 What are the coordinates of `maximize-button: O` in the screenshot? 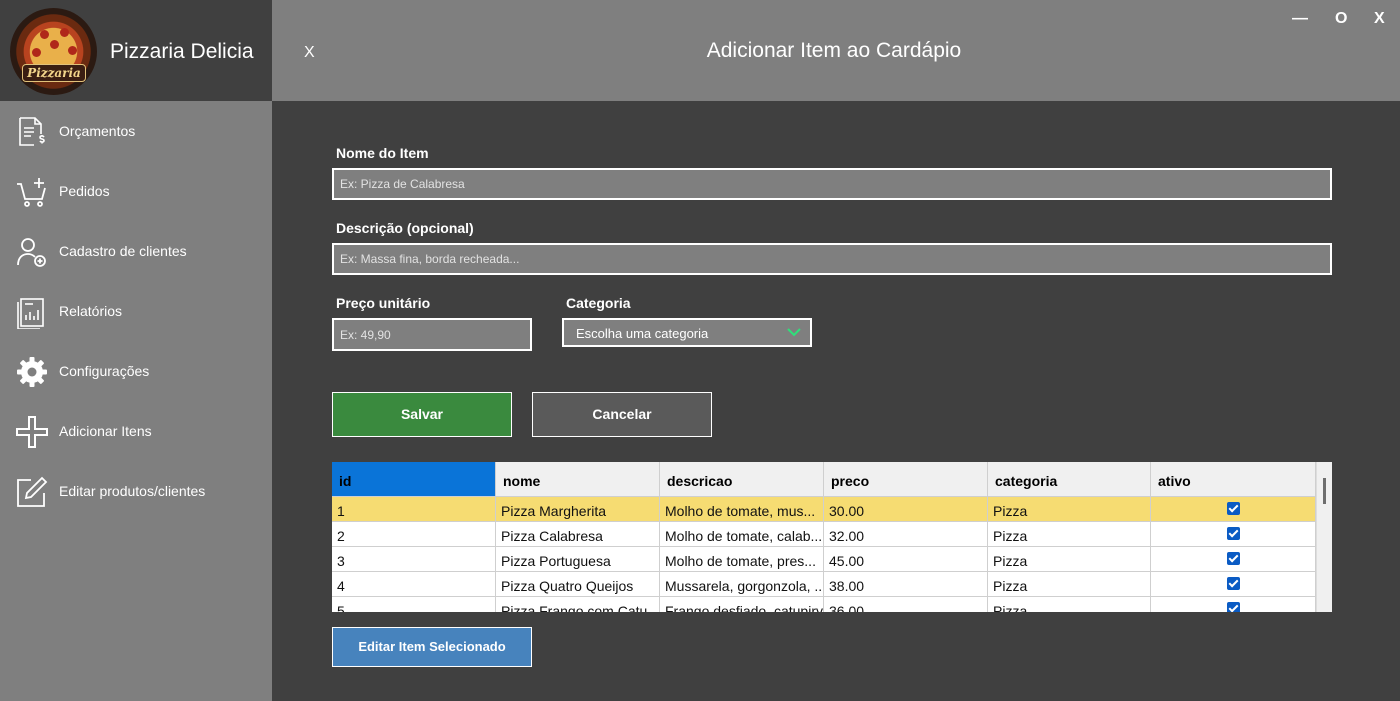 It's located at (1341, 19).